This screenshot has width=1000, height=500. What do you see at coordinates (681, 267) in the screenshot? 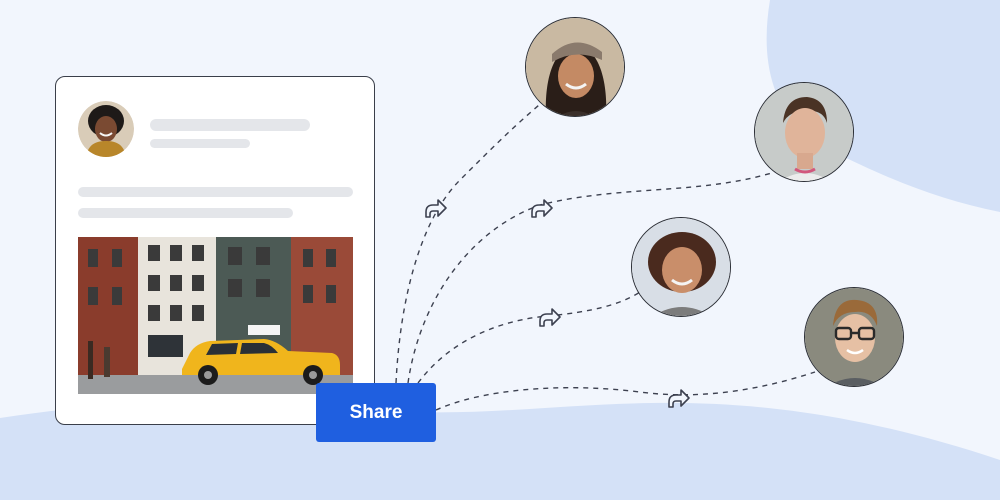
I see `recipient-avatar-woman-curly-hair` at bounding box center [681, 267].